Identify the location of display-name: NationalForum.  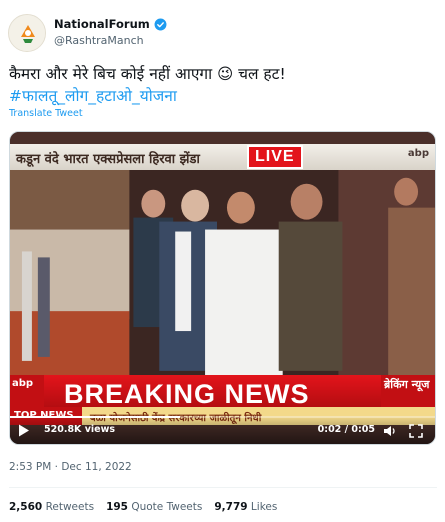
(102, 24).